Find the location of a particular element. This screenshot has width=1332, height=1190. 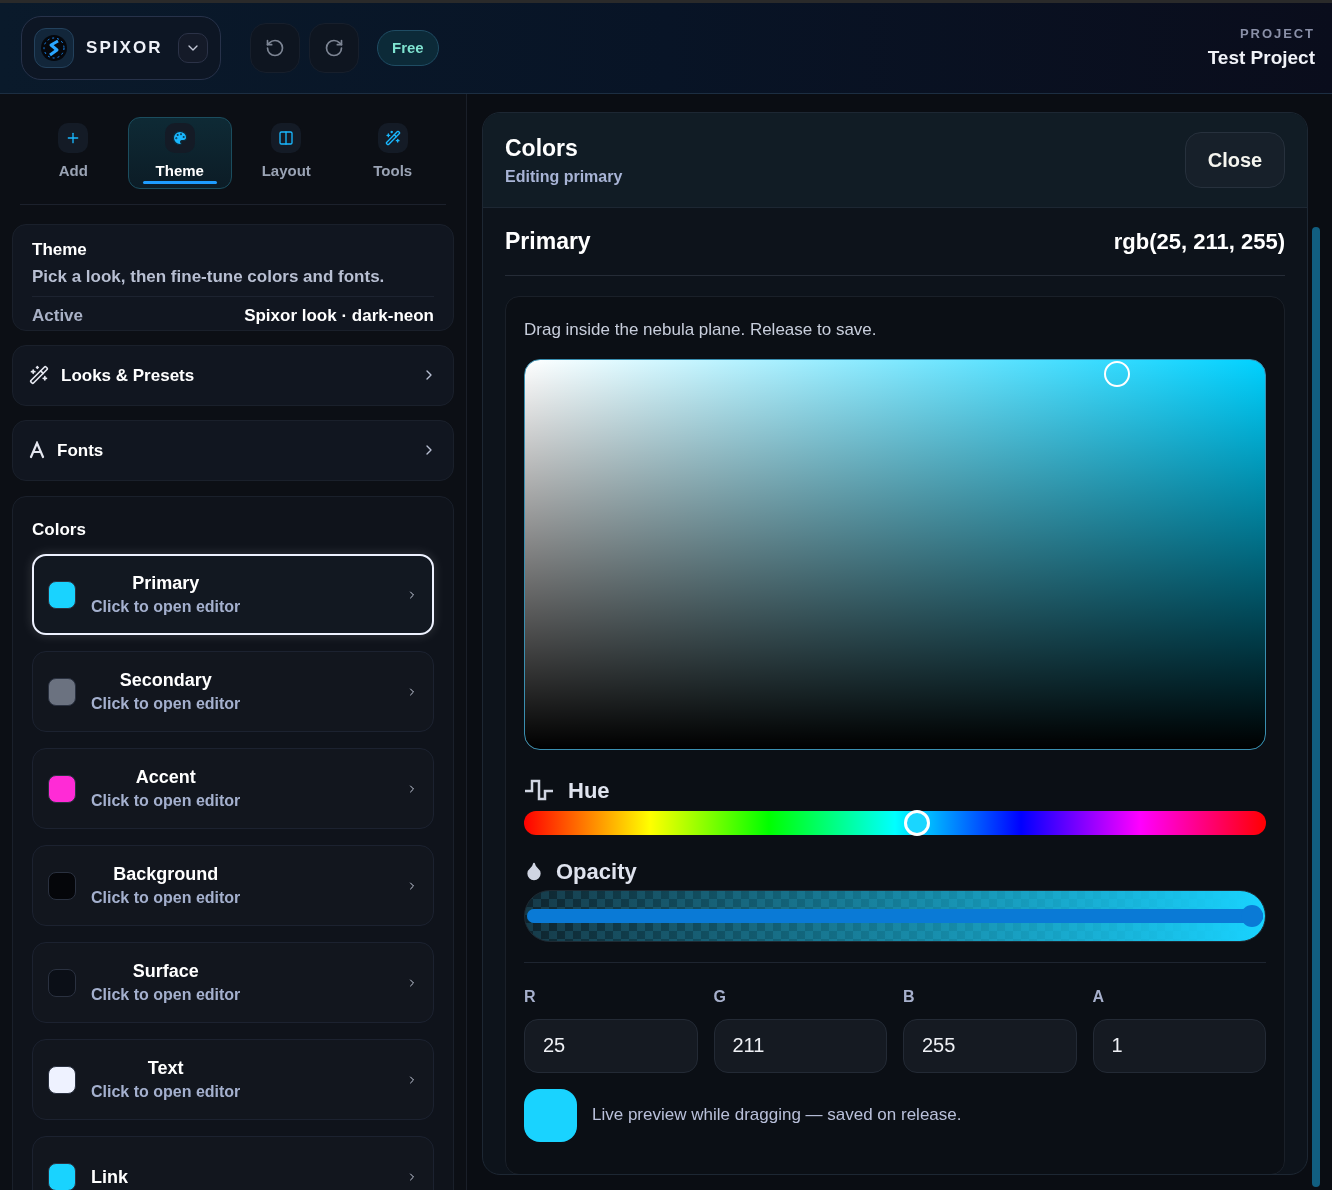

card-title: Theme is located at coordinates (60, 250).